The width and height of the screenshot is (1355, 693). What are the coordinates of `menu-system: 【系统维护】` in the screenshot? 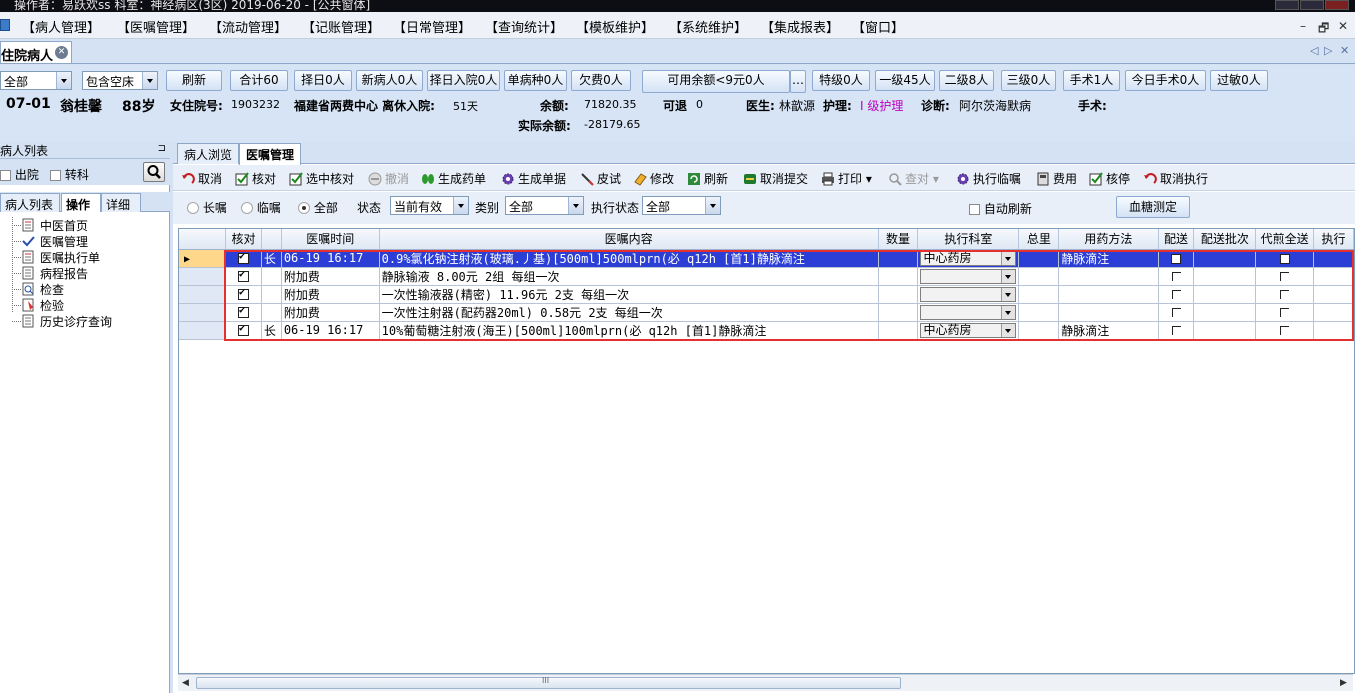 It's located at (708, 26).